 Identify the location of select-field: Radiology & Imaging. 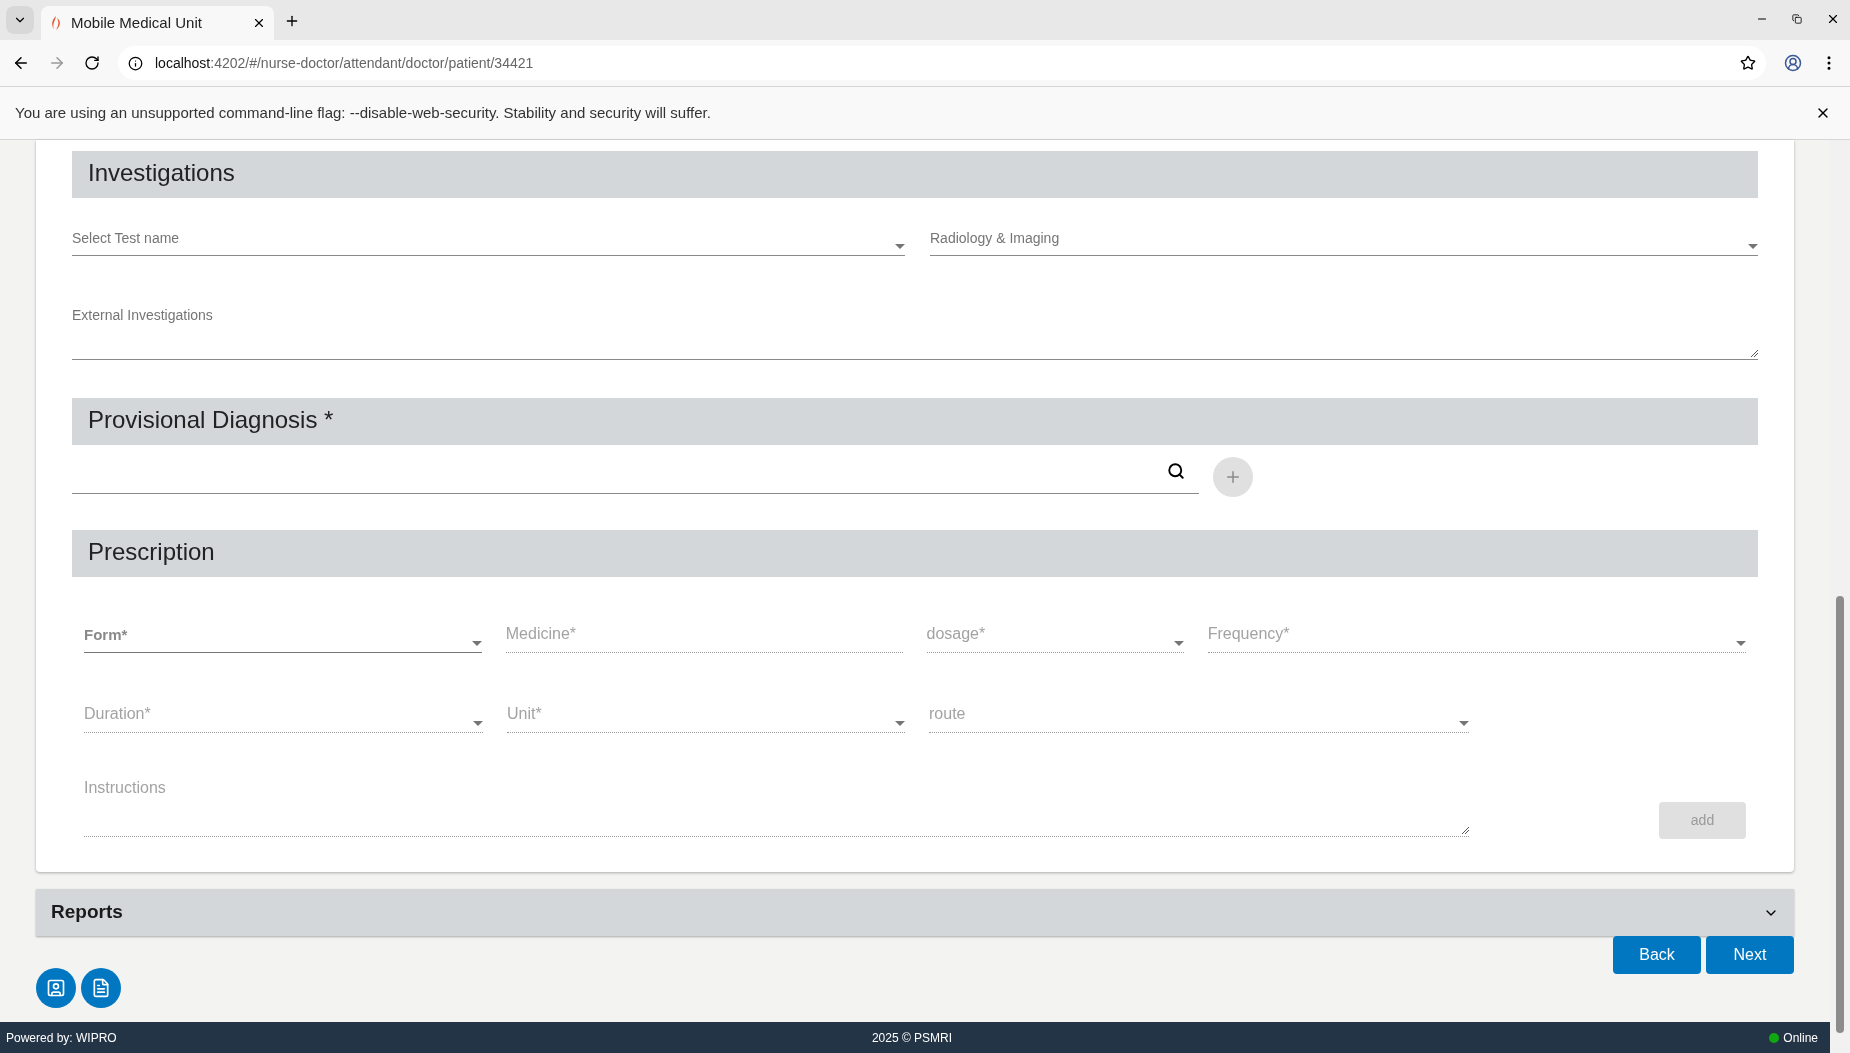
(1344, 237).